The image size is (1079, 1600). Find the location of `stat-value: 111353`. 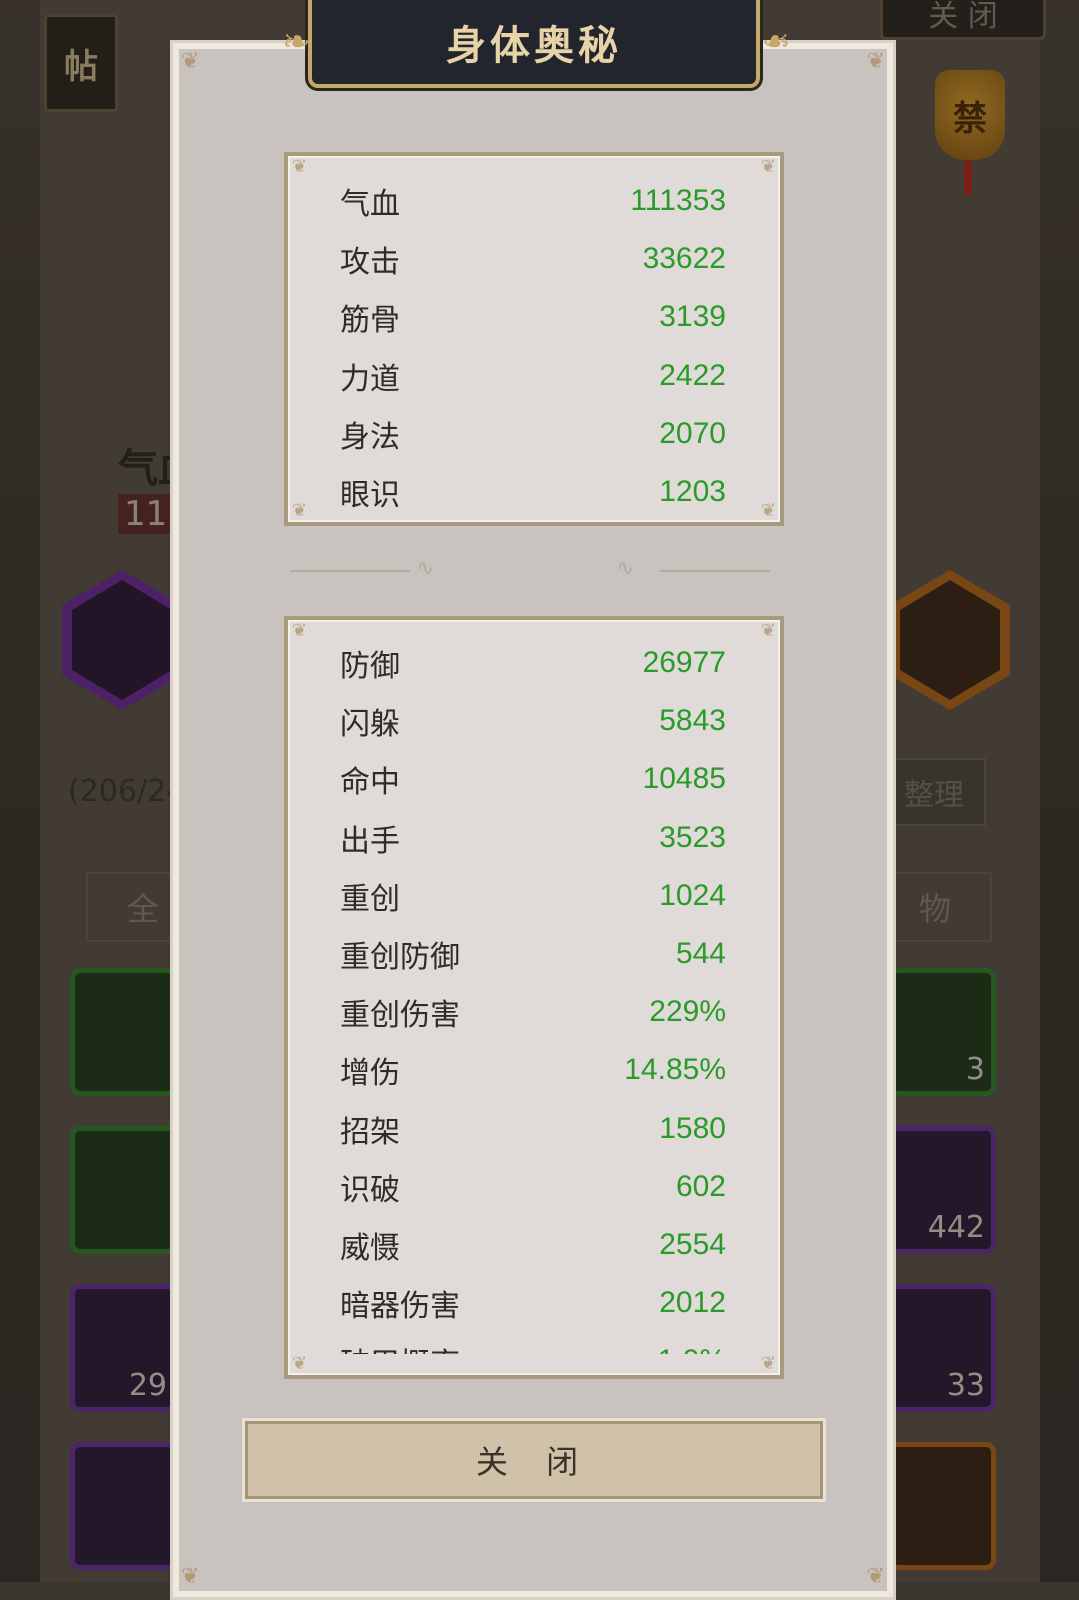

stat-value: 111353 is located at coordinates (678, 201).